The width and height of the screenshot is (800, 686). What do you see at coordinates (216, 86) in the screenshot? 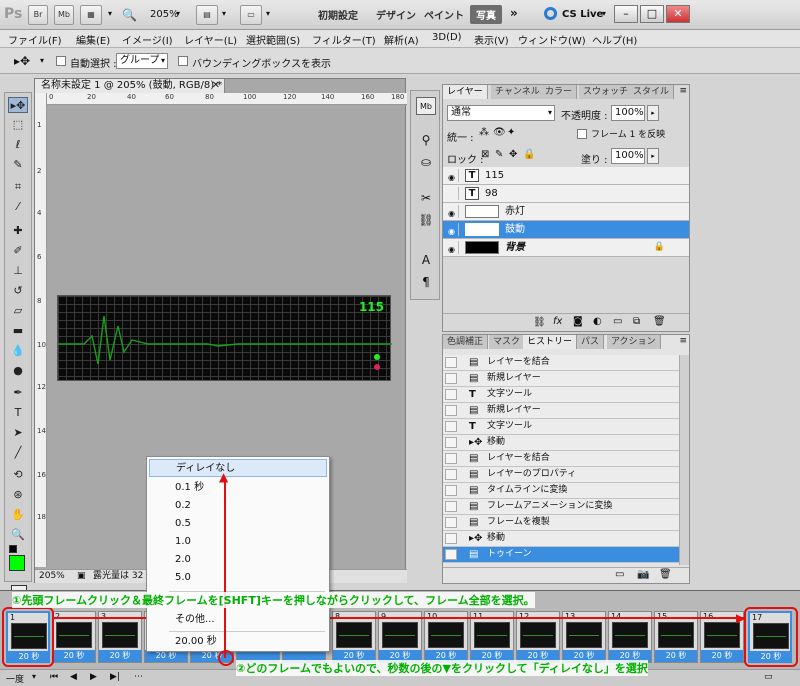
I see `close-document-icon: ✕` at bounding box center [216, 86].